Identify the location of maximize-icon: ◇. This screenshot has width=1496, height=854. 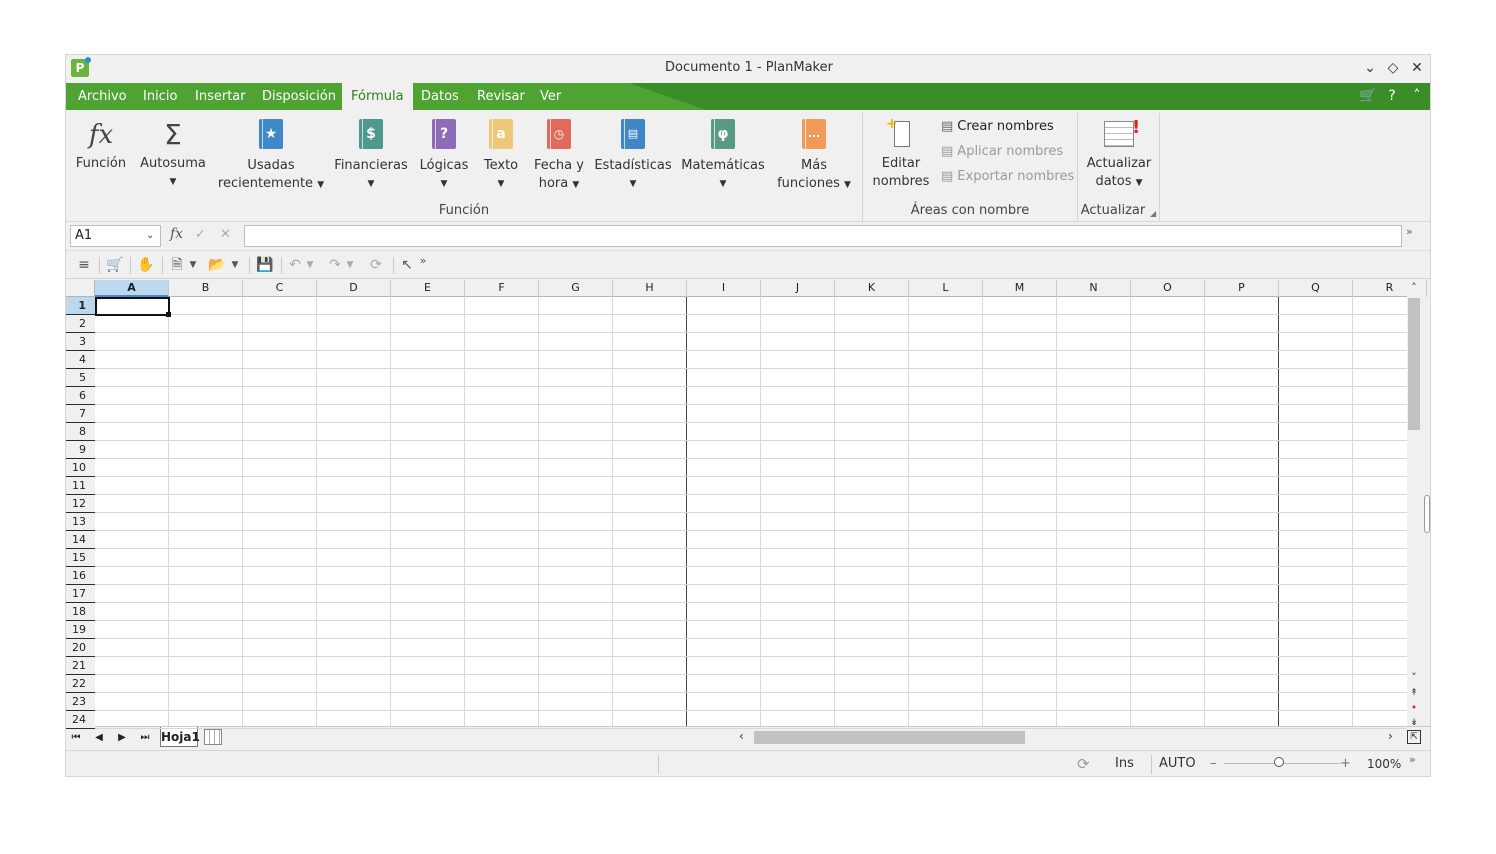
(1393, 68).